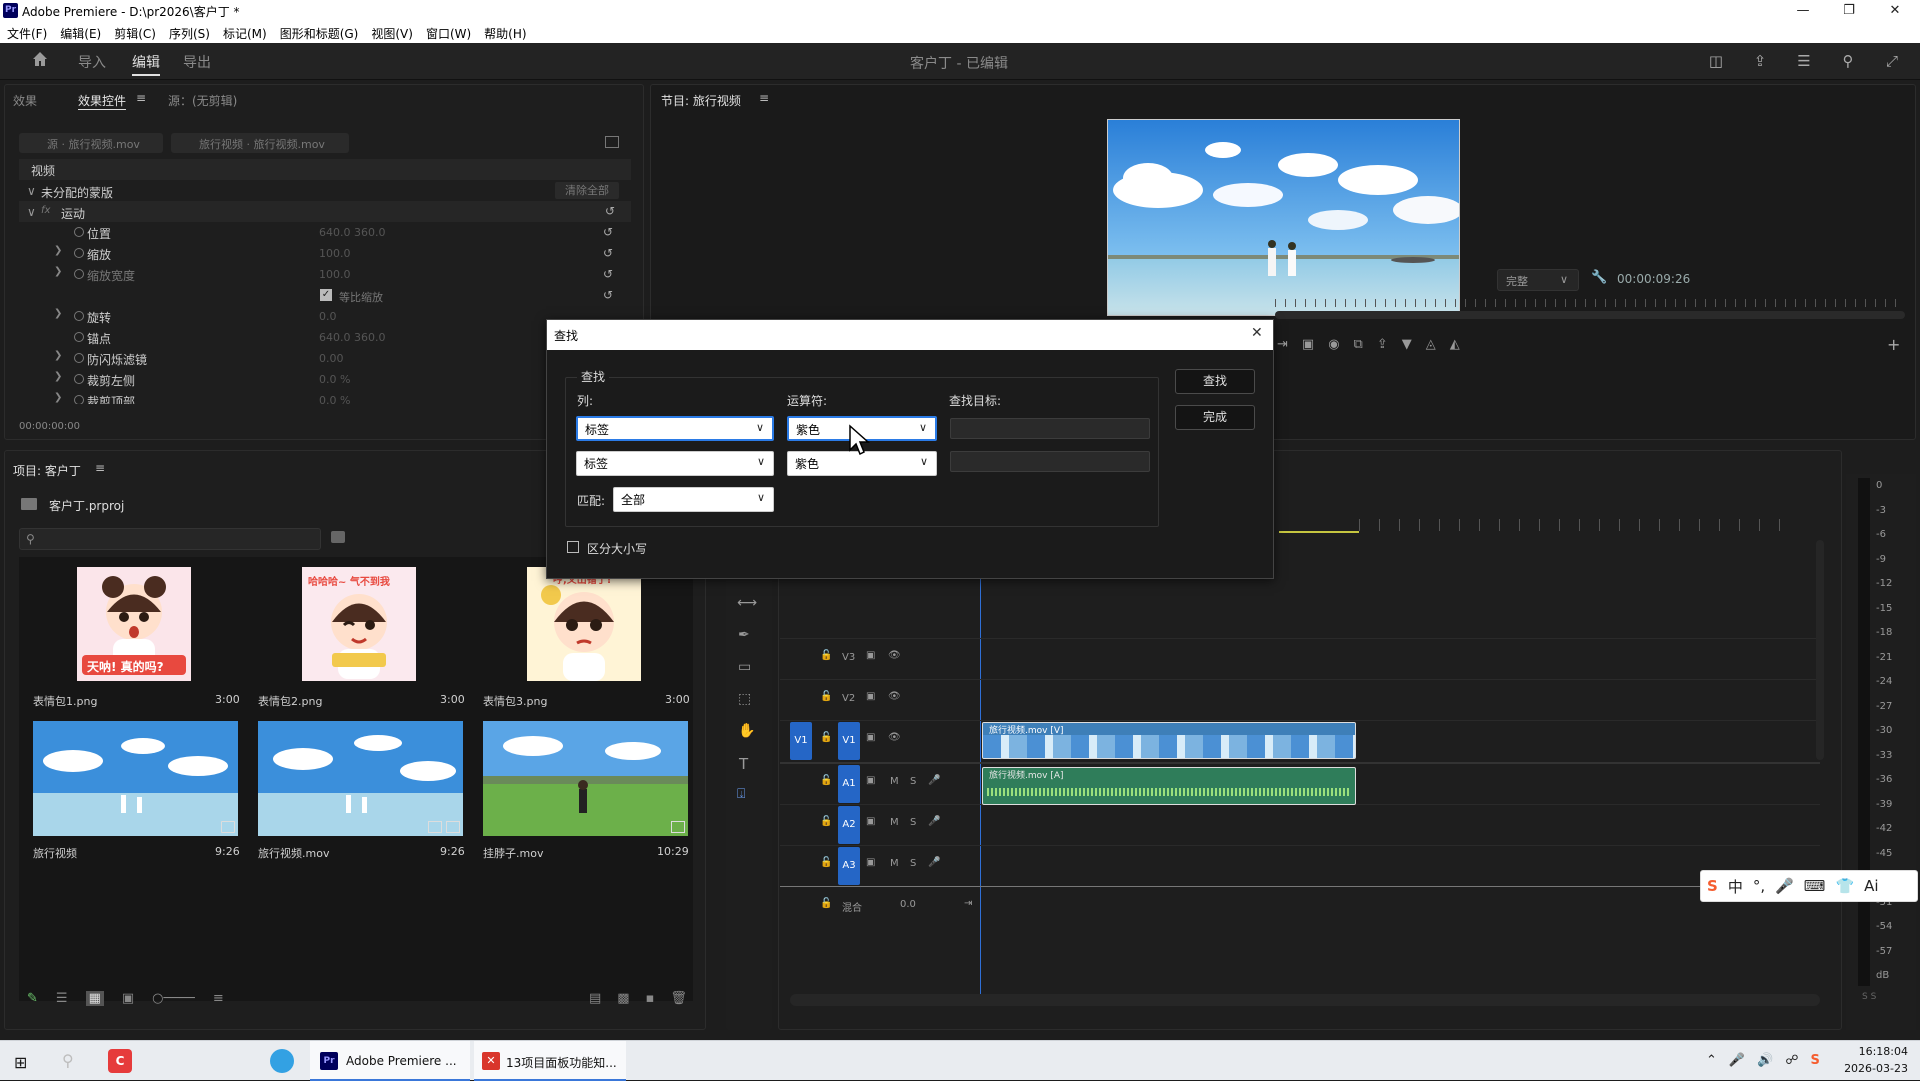  I want to click on source-patch-v1: V1, so click(801, 741).